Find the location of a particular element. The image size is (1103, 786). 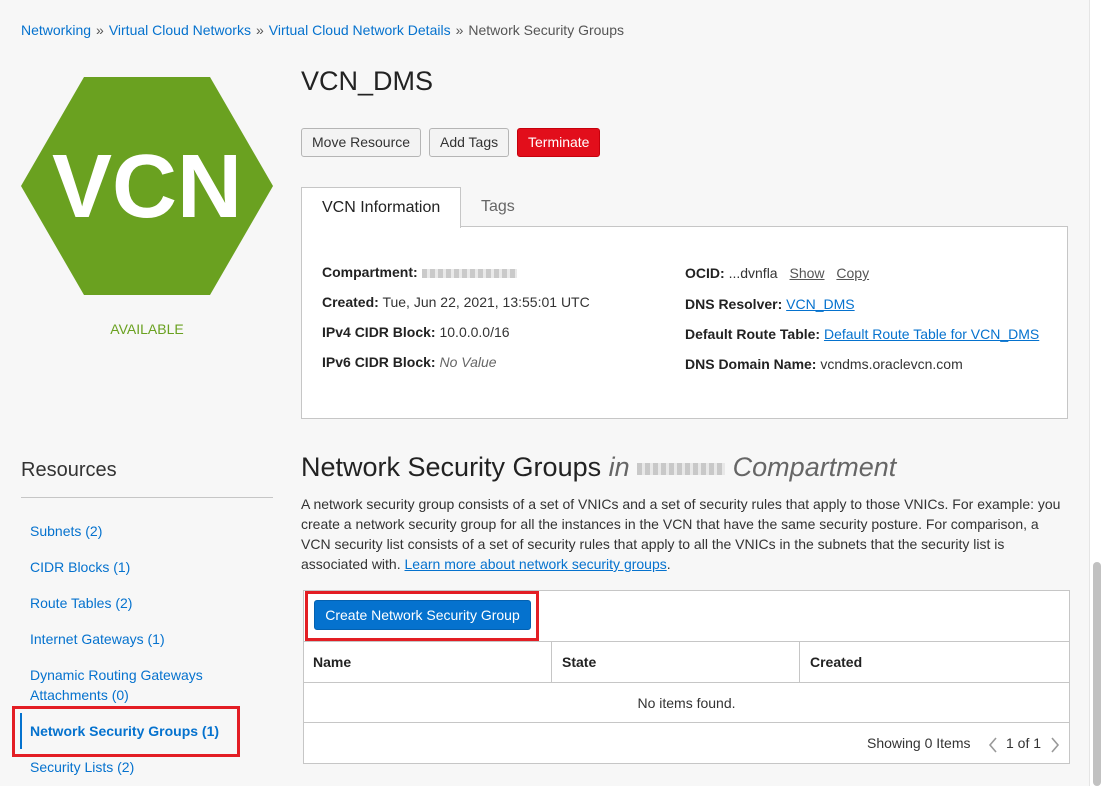

route-table-label: Default Route Table: is located at coordinates (753, 334).